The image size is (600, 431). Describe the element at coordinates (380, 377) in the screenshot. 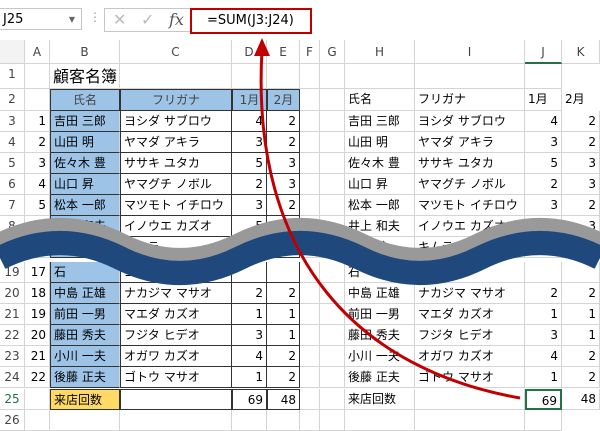

I see `right-name-cell: 後藤 正夫` at that location.